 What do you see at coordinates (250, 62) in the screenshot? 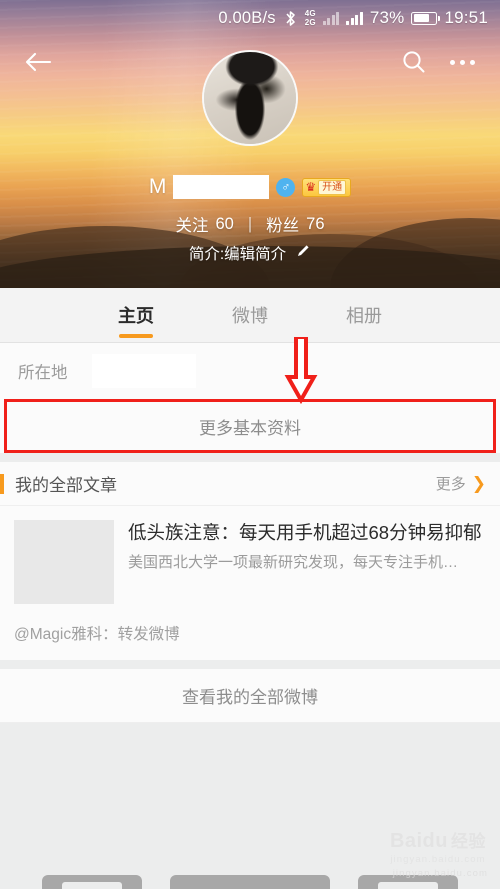
I see `top-nav-bar` at bounding box center [250, 62].